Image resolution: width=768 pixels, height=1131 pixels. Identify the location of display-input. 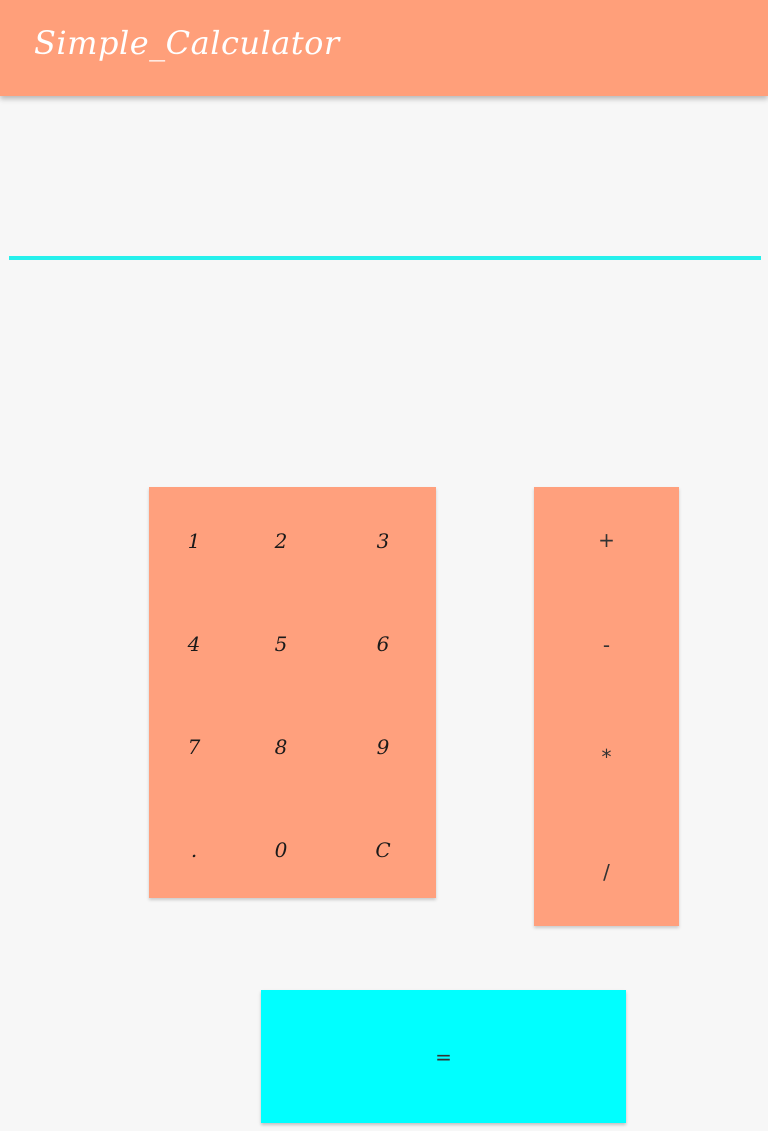
(385, 205).